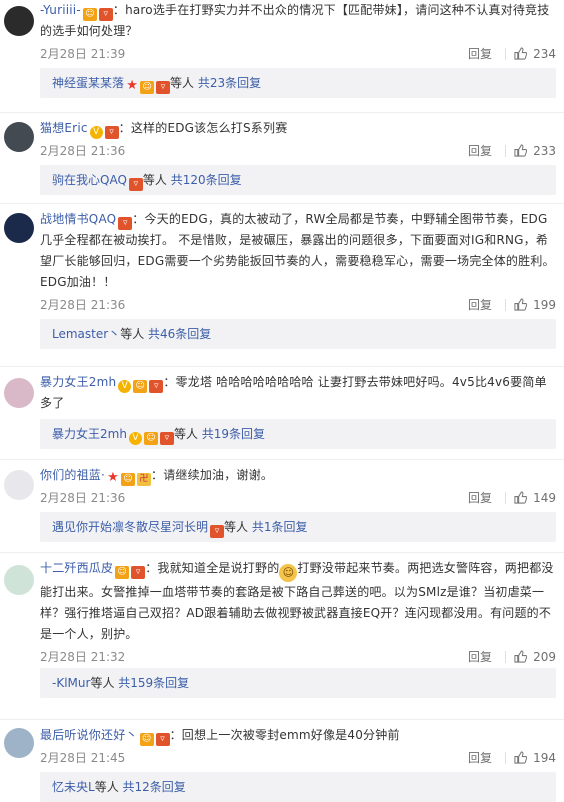 Image resolution: width=564 pixels, height=802 pixels. Describe the element at coordinates (89, 180) in the screenshot. I see `sub-reply-user: 驹在我心QAQ` at that location.